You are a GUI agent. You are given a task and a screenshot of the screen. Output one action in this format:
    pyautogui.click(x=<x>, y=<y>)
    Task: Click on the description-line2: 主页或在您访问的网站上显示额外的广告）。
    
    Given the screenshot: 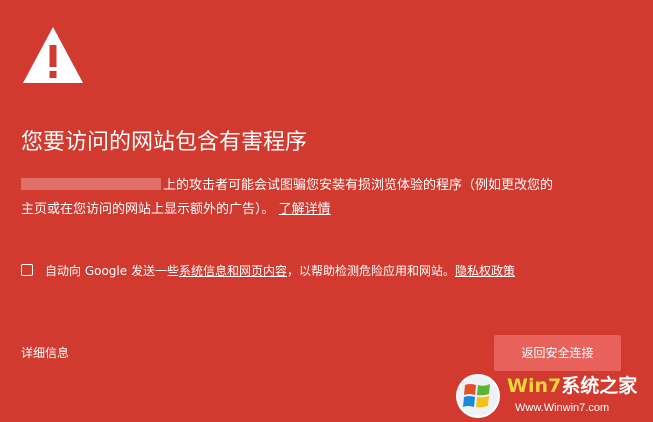 What is the action you would take?
    pyautogui.click(x=148, y=209)
    